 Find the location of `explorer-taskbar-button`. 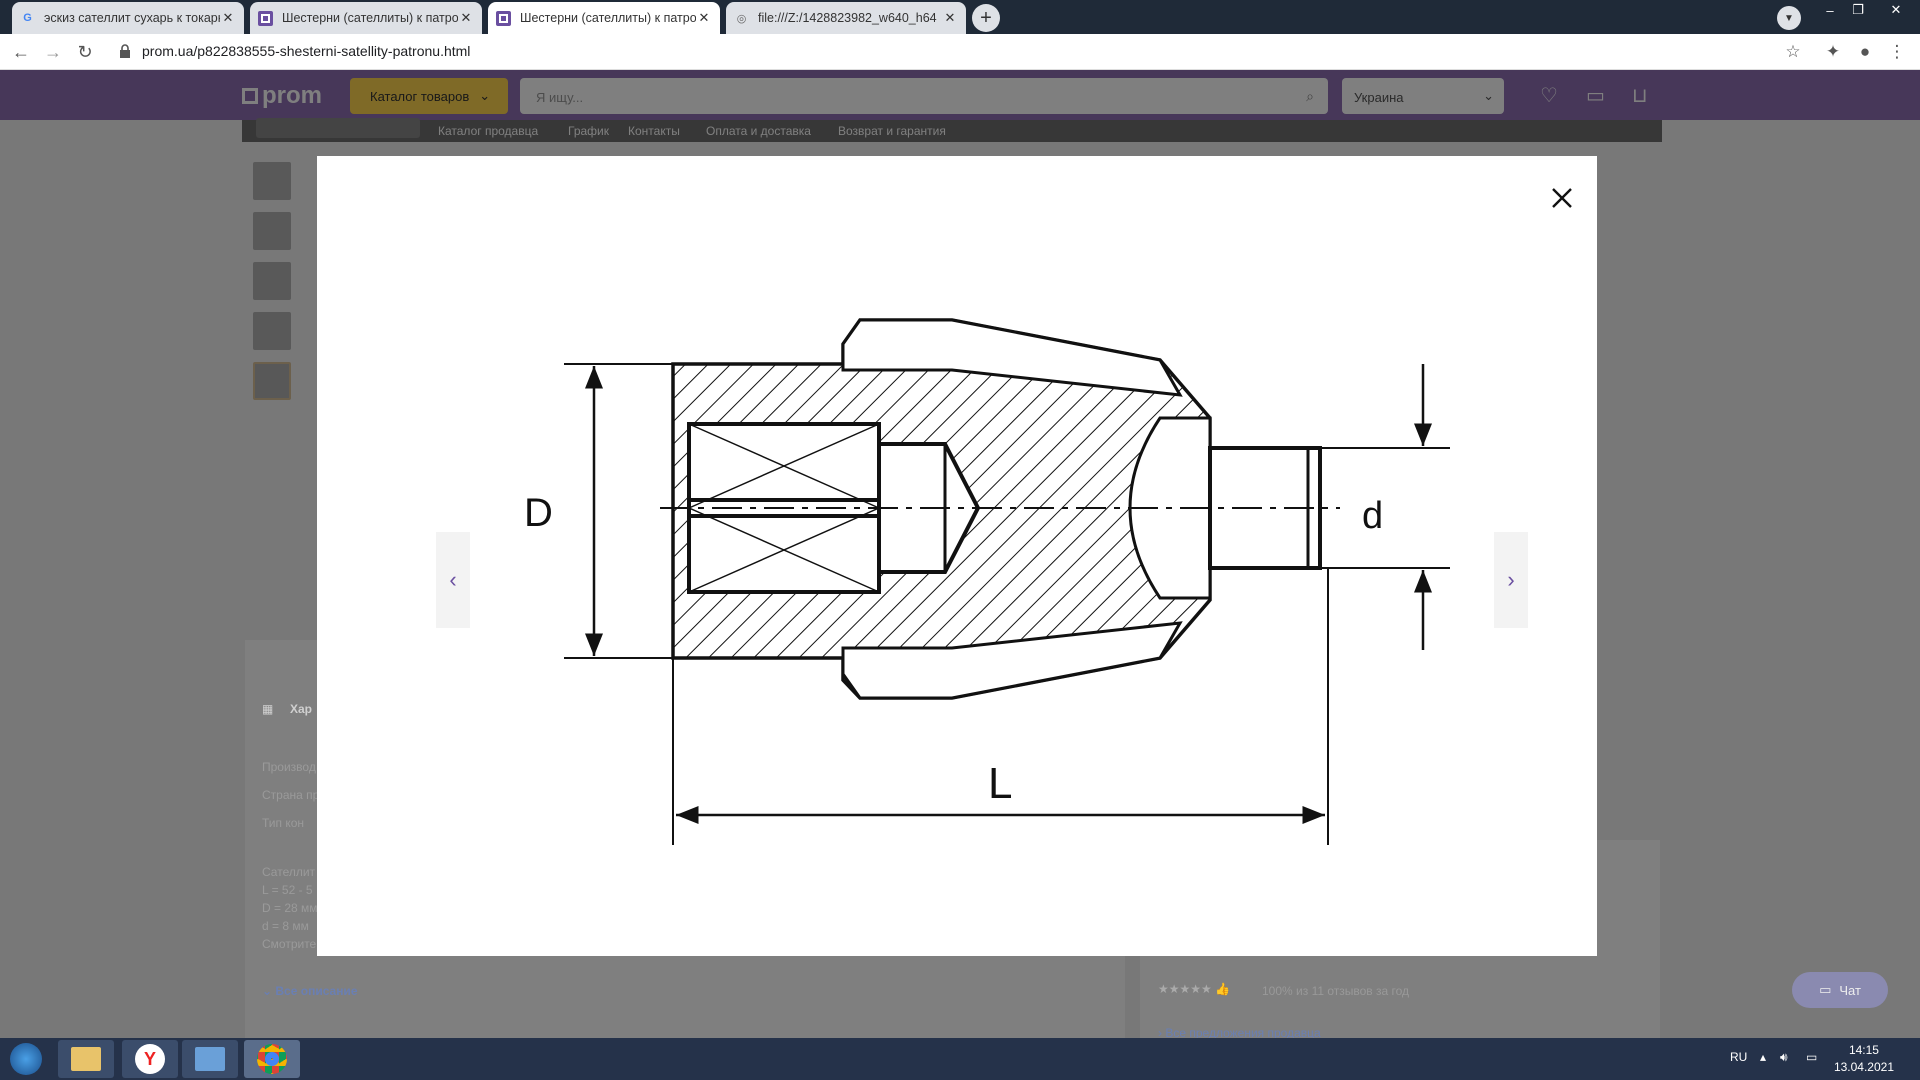

explorer-taskbar-button is located at coordinates (86, 1059).